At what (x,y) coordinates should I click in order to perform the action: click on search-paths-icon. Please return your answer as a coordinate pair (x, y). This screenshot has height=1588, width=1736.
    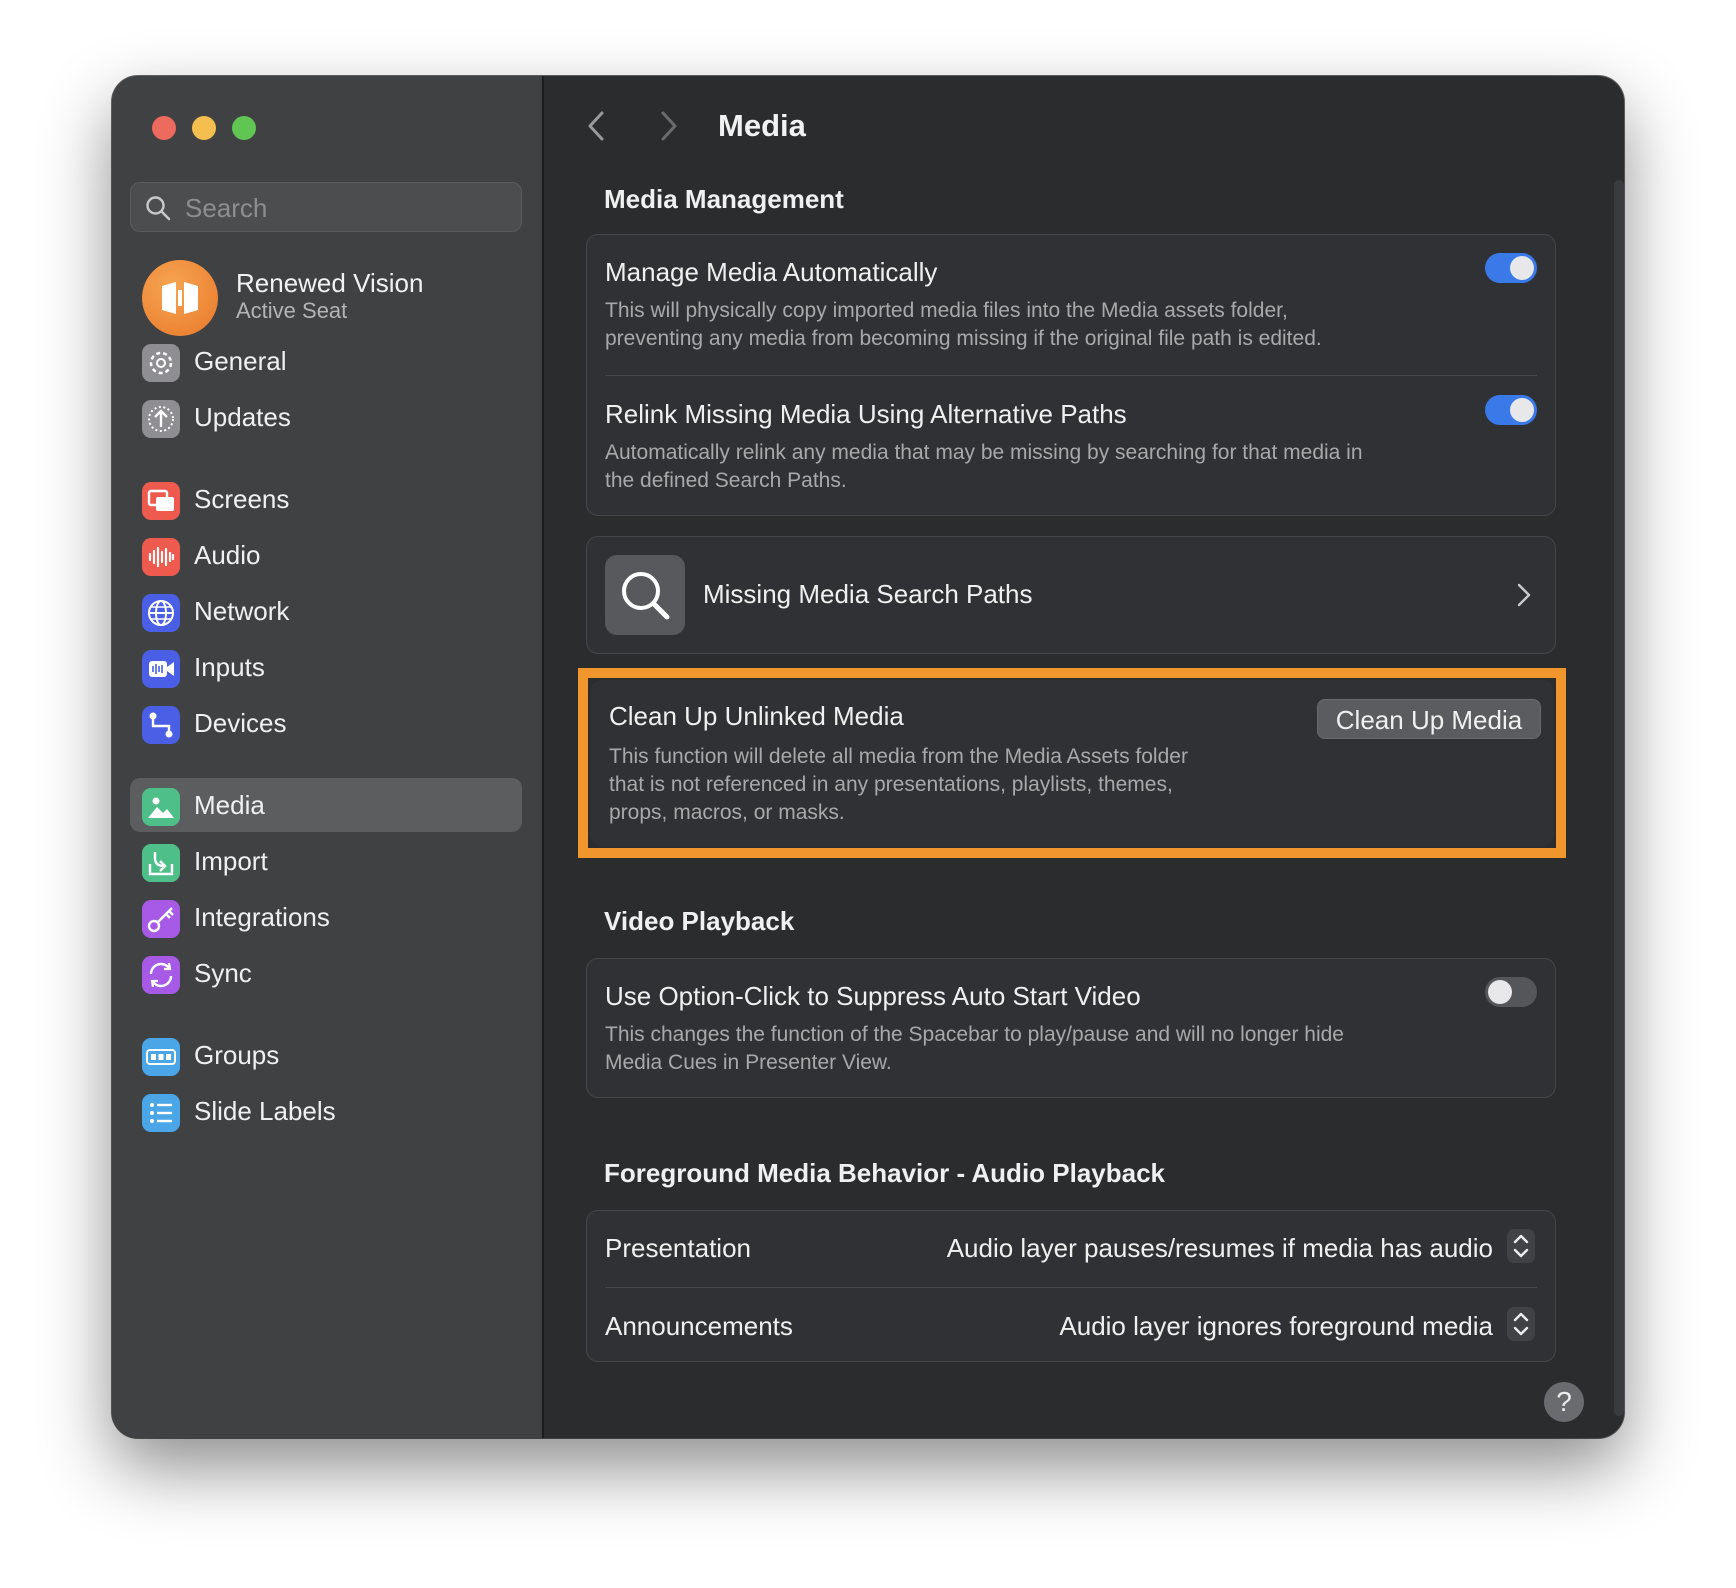
    Looking at the image, I should click on (645, 595).